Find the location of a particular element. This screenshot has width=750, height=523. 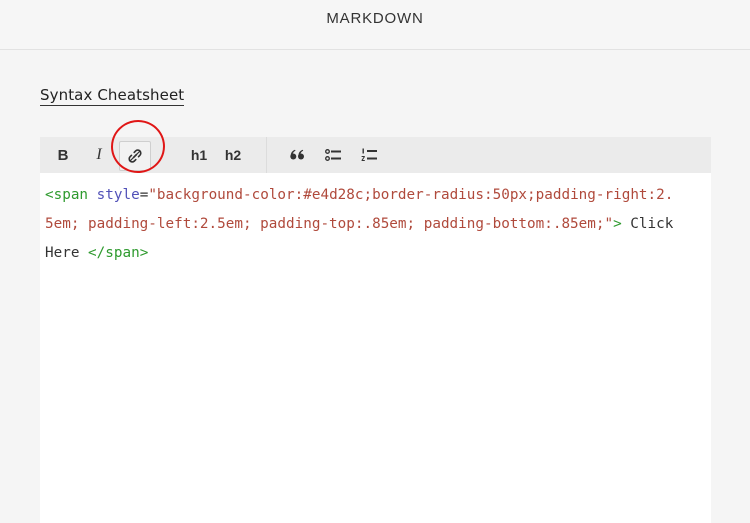

numbered-list-icon is located at coordinates (369, 155).